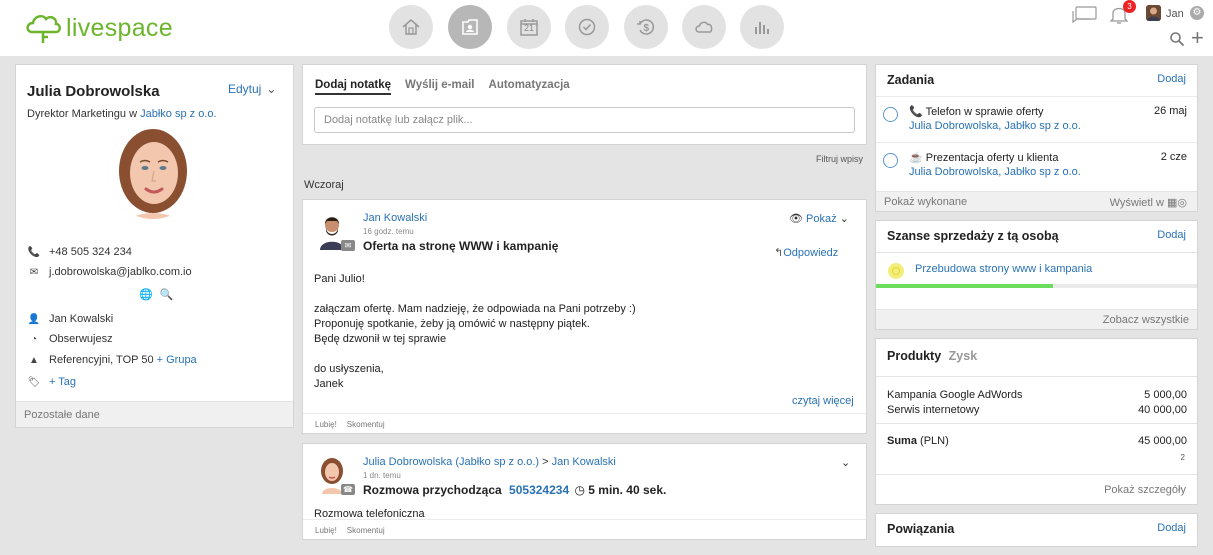 This screenshot has height=555, width=1213. Describe the element at coordinates (1197, 38) in the screenshot. I see `add-icon: +` at that location.